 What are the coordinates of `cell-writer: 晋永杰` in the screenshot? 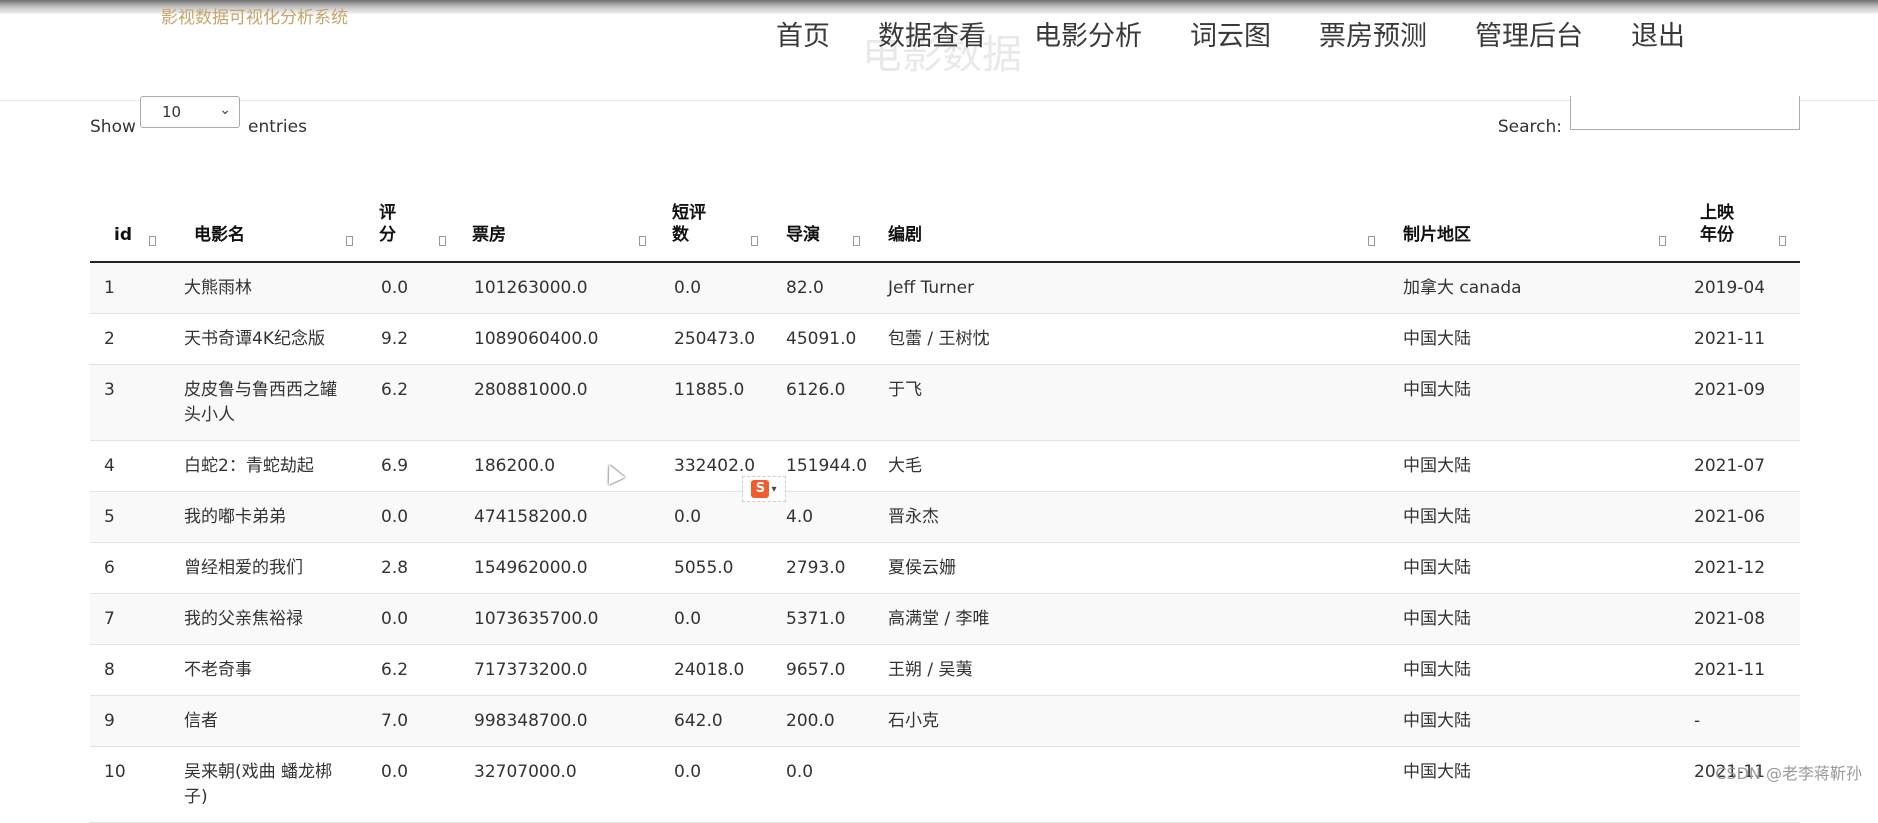 It's located at (1131, 517).